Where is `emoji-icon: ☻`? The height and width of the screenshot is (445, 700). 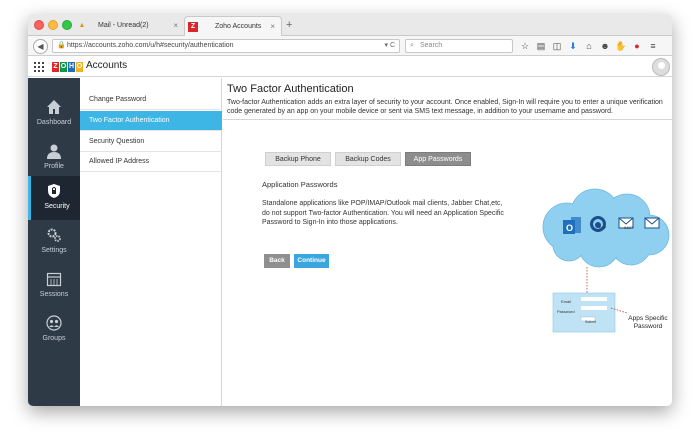
emoji-icon: ☻ is located at coordinates (605, 46).